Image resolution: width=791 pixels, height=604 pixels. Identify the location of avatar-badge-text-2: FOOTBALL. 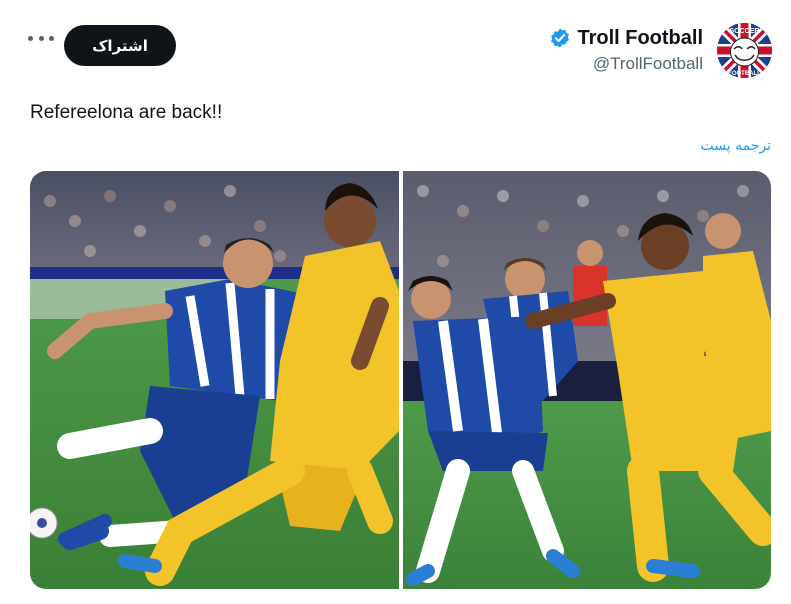
(744, 74).